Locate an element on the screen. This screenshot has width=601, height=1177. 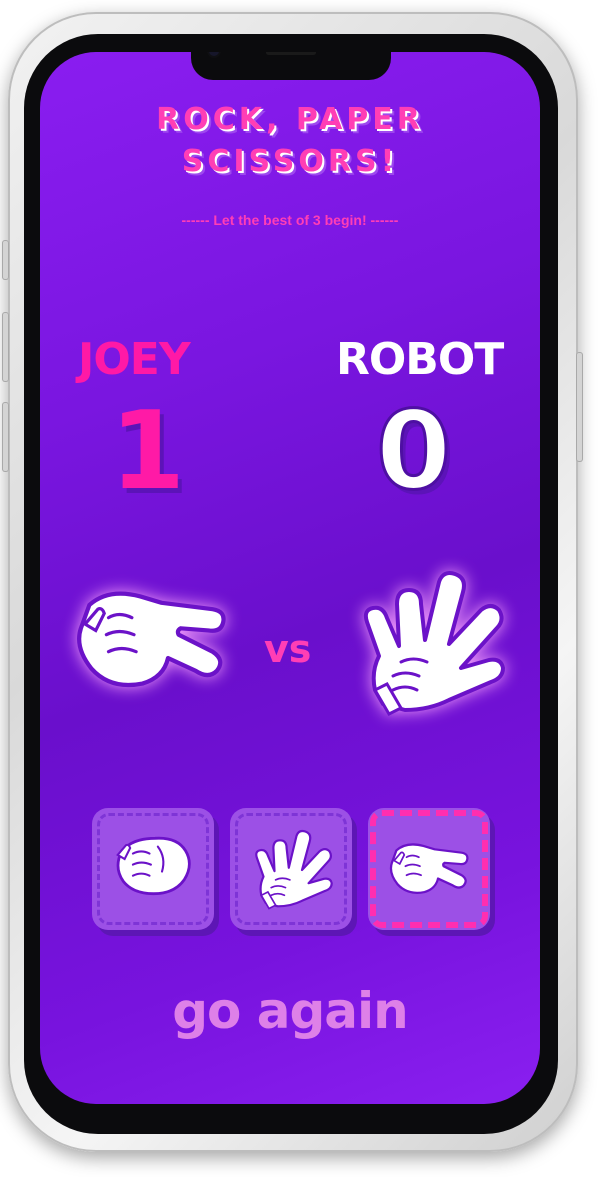
phone-silent-switch is located at coordinates (5, 260).